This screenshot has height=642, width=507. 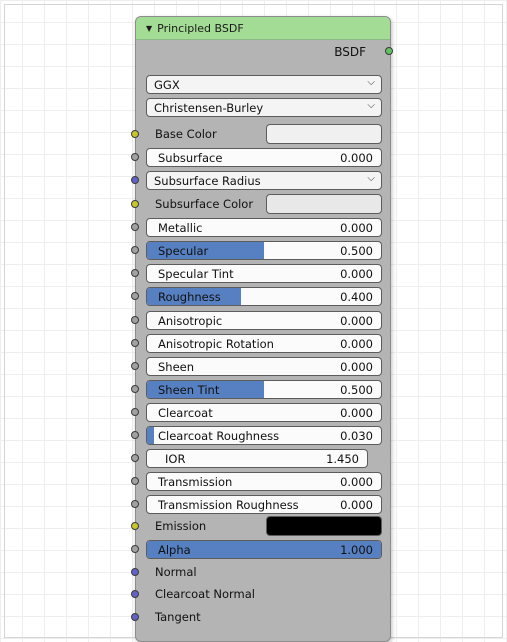 What do you see at coordinates (135, 389) in the screenshot?
I see `sheen-tint-socket-icon` at bounding box center [135, 389].